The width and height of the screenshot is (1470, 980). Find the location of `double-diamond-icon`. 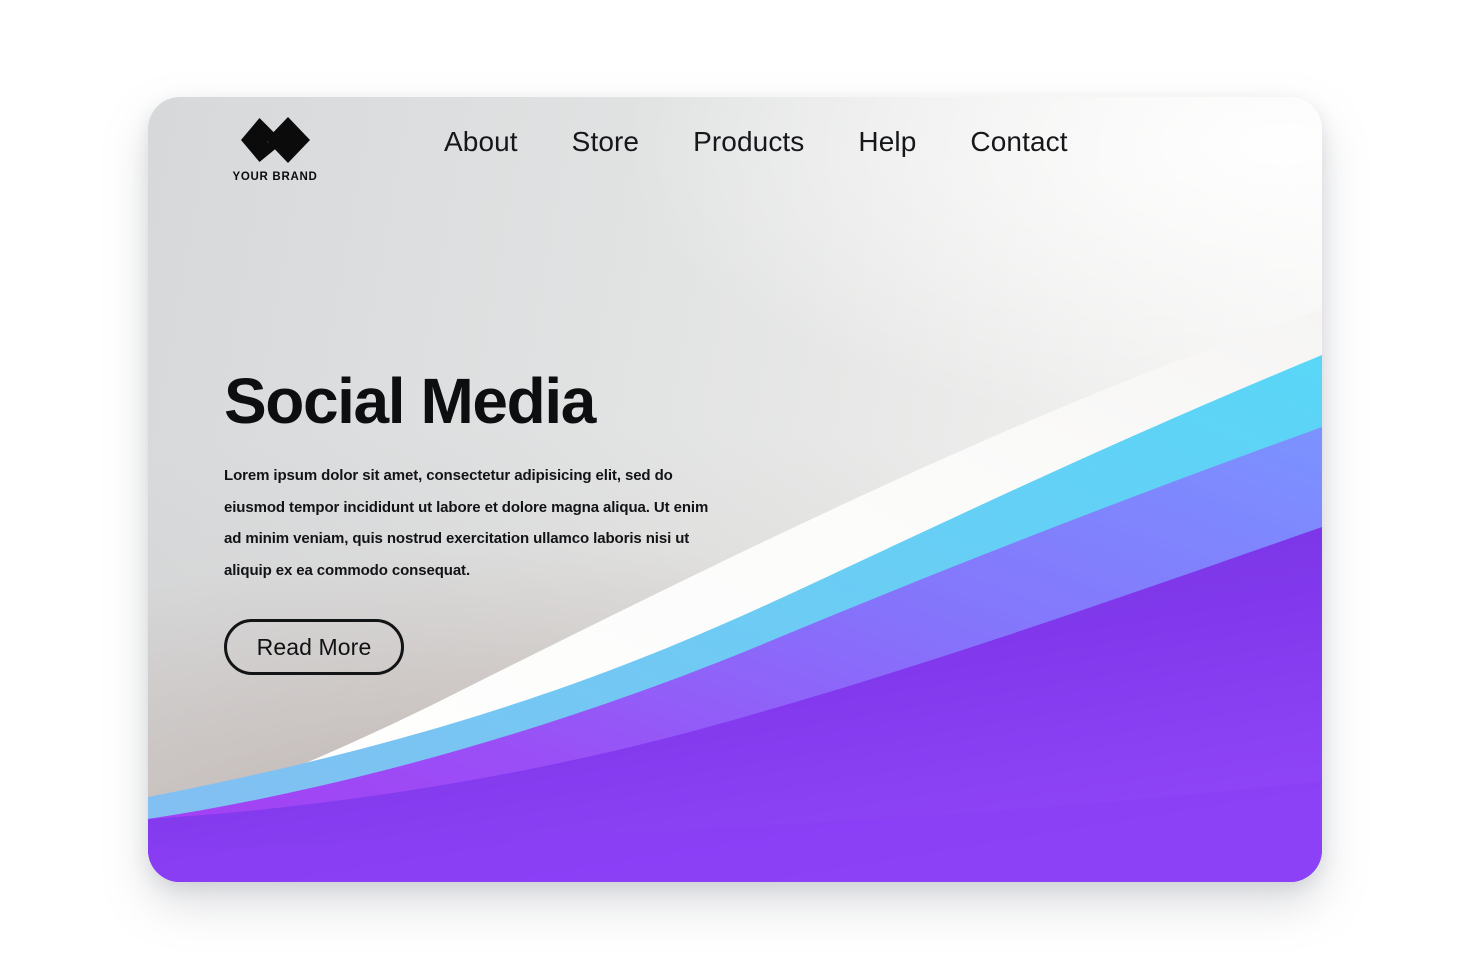

double-diamond-icon is located at coordinates (275, 140).